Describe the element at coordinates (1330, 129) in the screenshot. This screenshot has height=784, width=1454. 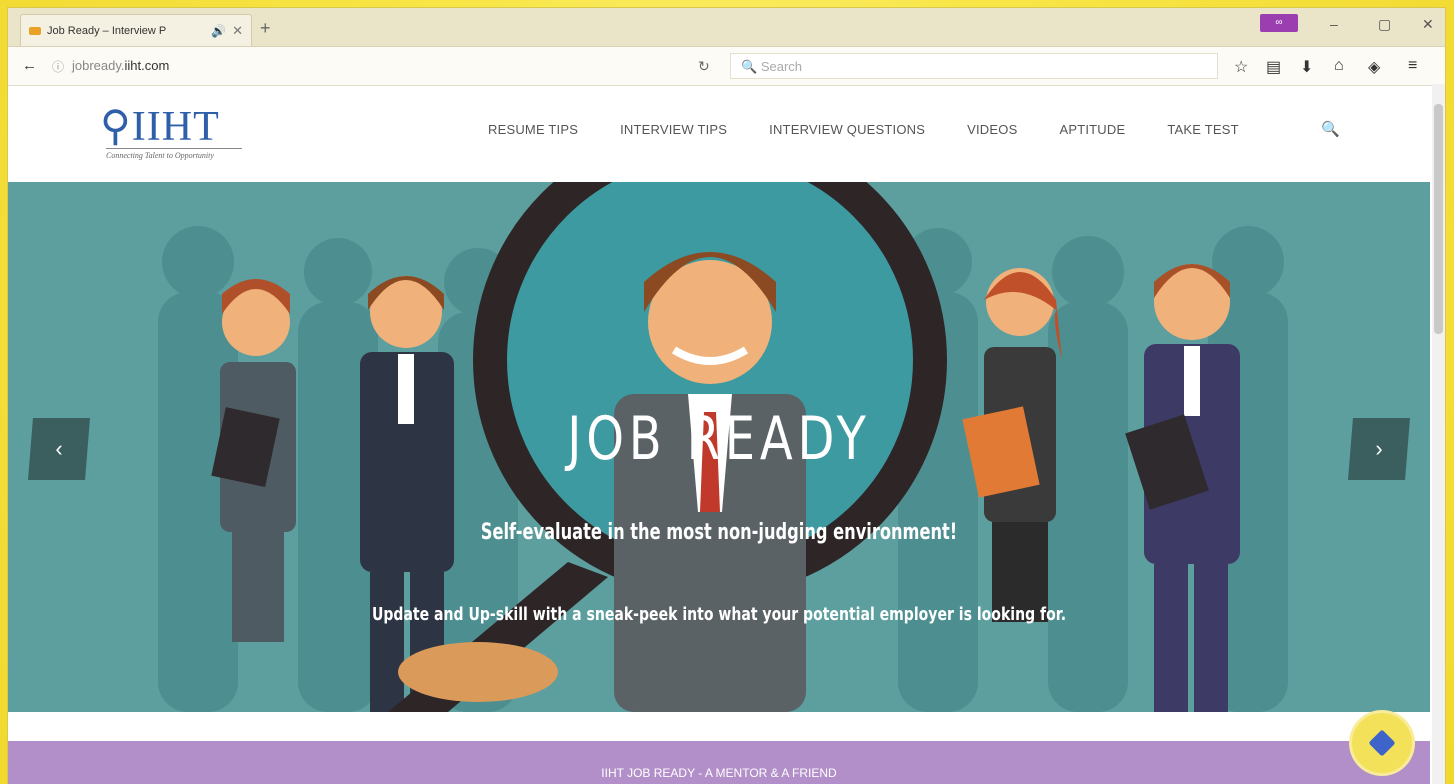
I see `site-search-icon: 🔍` at that location.